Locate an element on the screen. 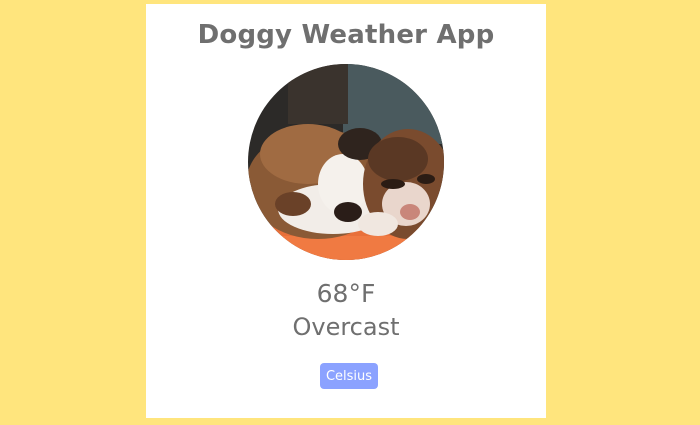 This screenshot has width=700, height=425. celsius-toggle-button: Celsius is located at coordinates (349, 376).